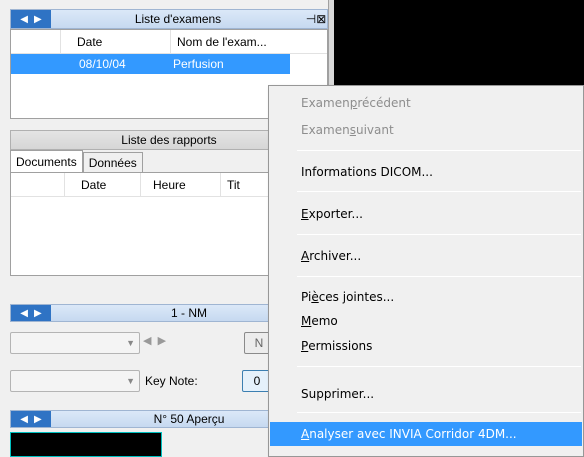 This screenshot has width=584, height=457. What do you see at coordinates (75, 381) in the screenshot?
I see `series-combo-2: ▼` at bounding box center [75, 381].